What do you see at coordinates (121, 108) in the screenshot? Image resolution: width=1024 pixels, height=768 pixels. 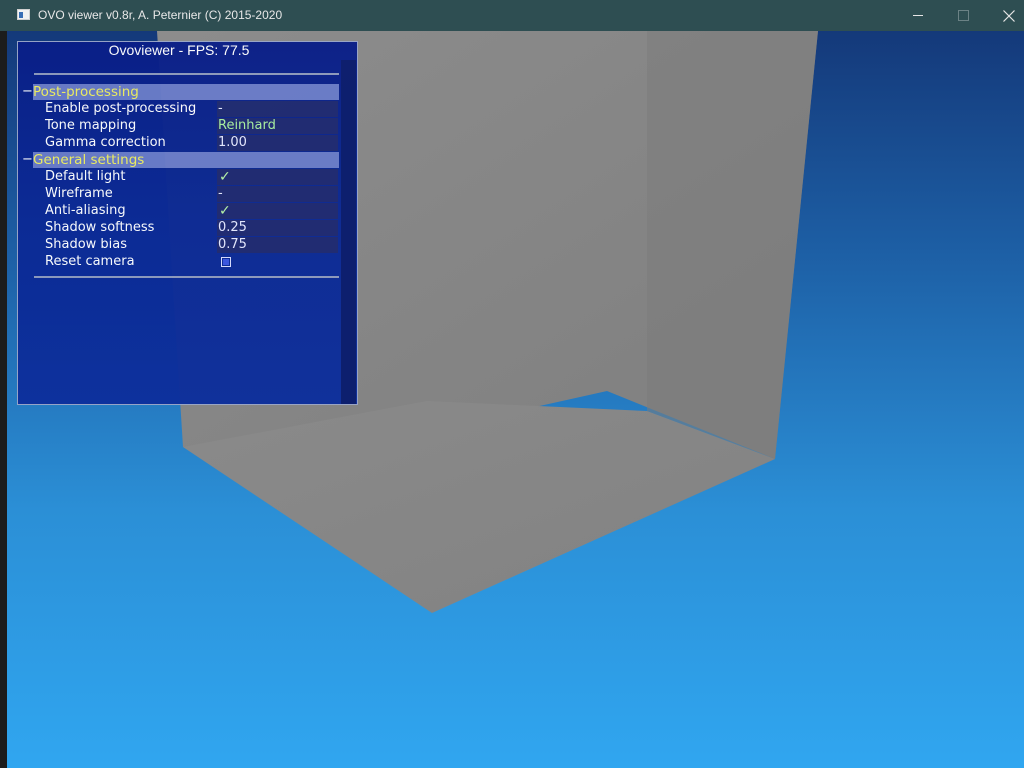 I see `row-label: Enable post-processing` at bounding box center [121, 108].